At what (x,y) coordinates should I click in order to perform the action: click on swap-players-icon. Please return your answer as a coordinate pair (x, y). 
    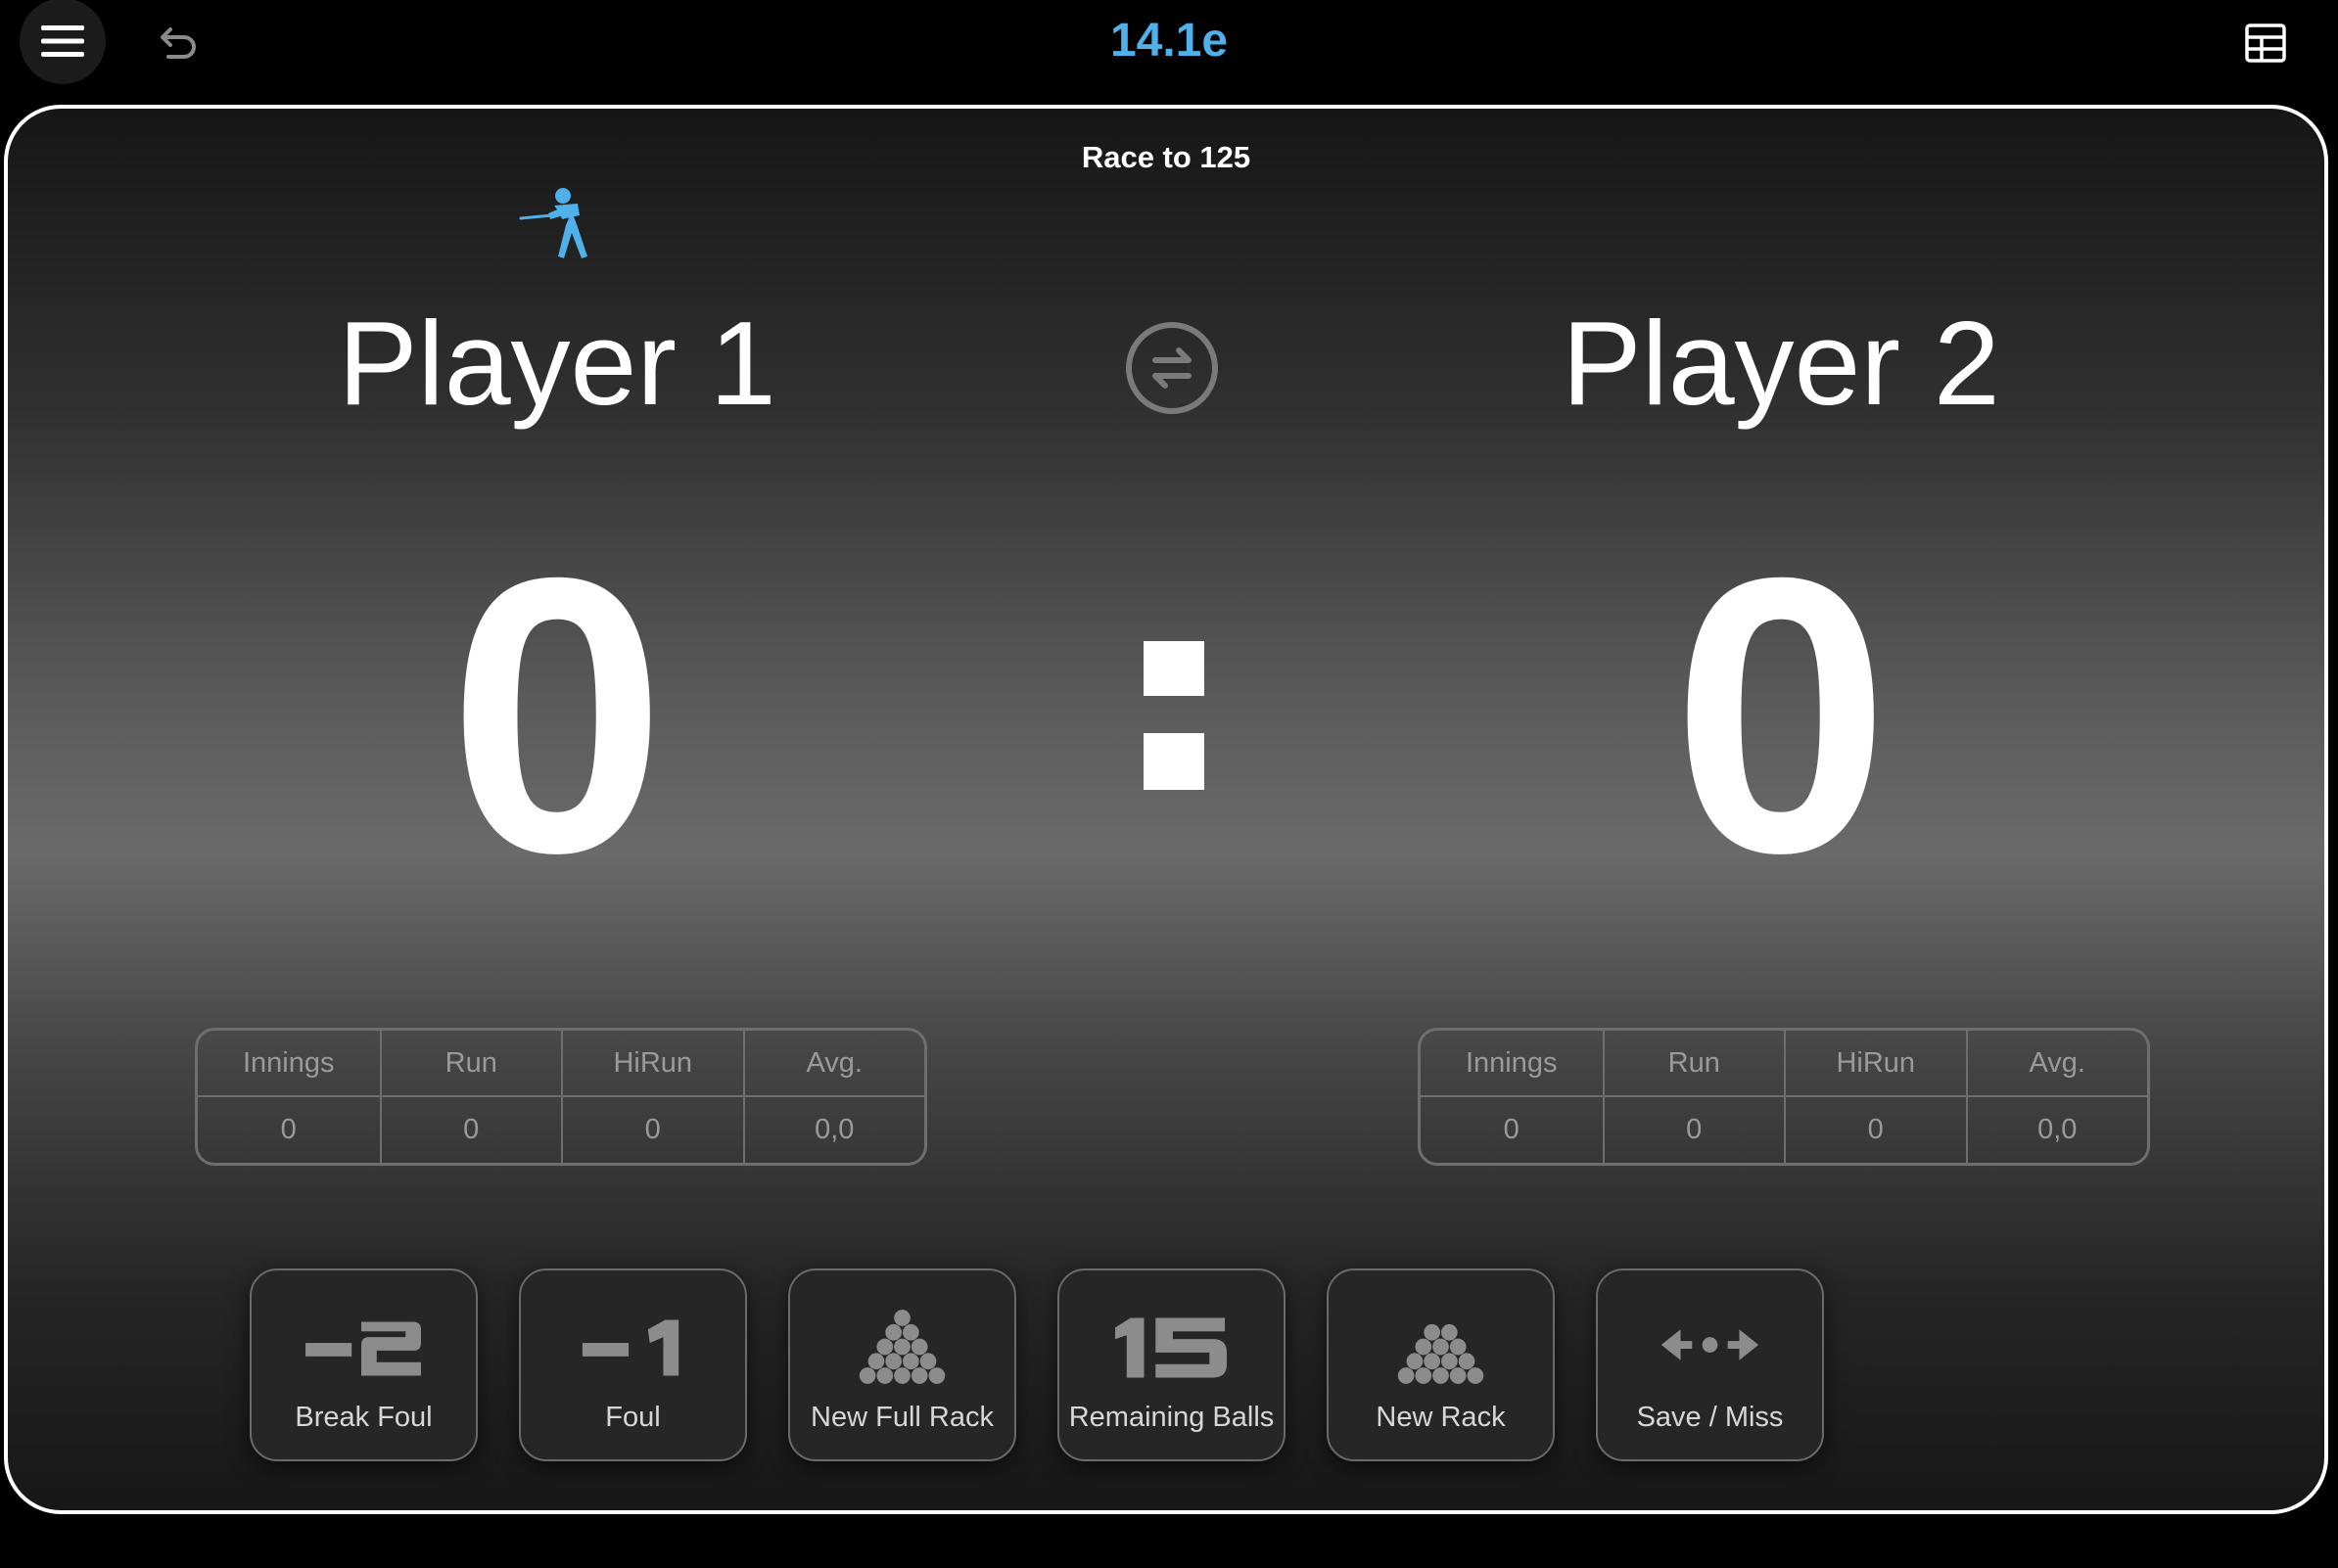
    Looking at the image, I should click on (1172, 368).